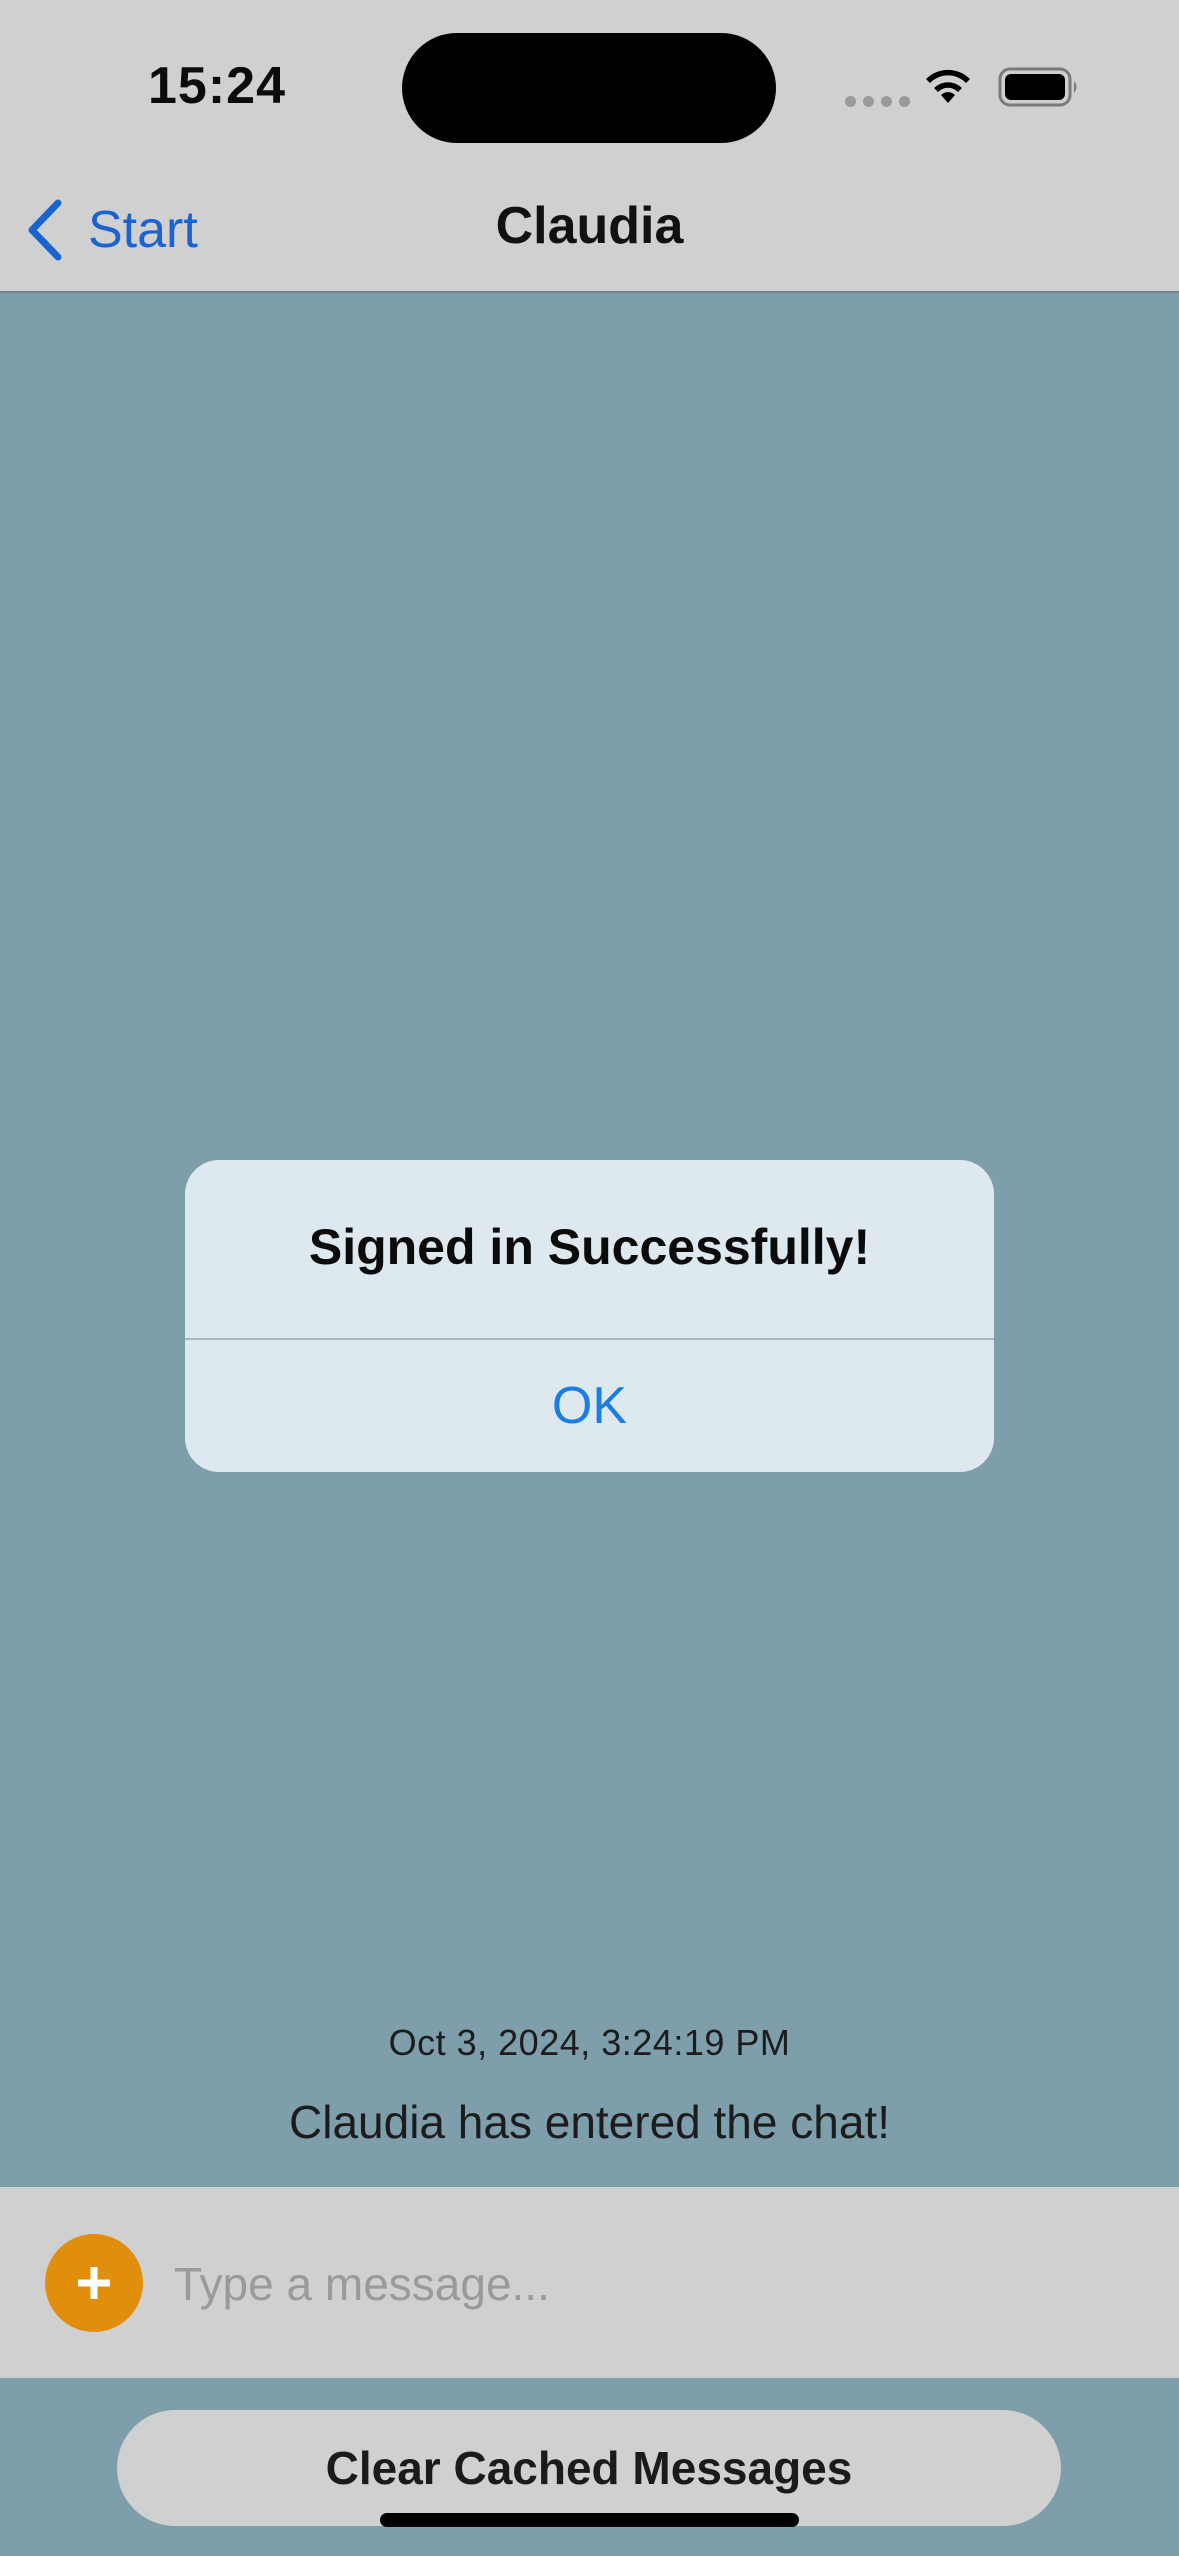 The width and height of the screenshot is (1179, 2556). I want to click on wifi-icon, so click(948, 86).